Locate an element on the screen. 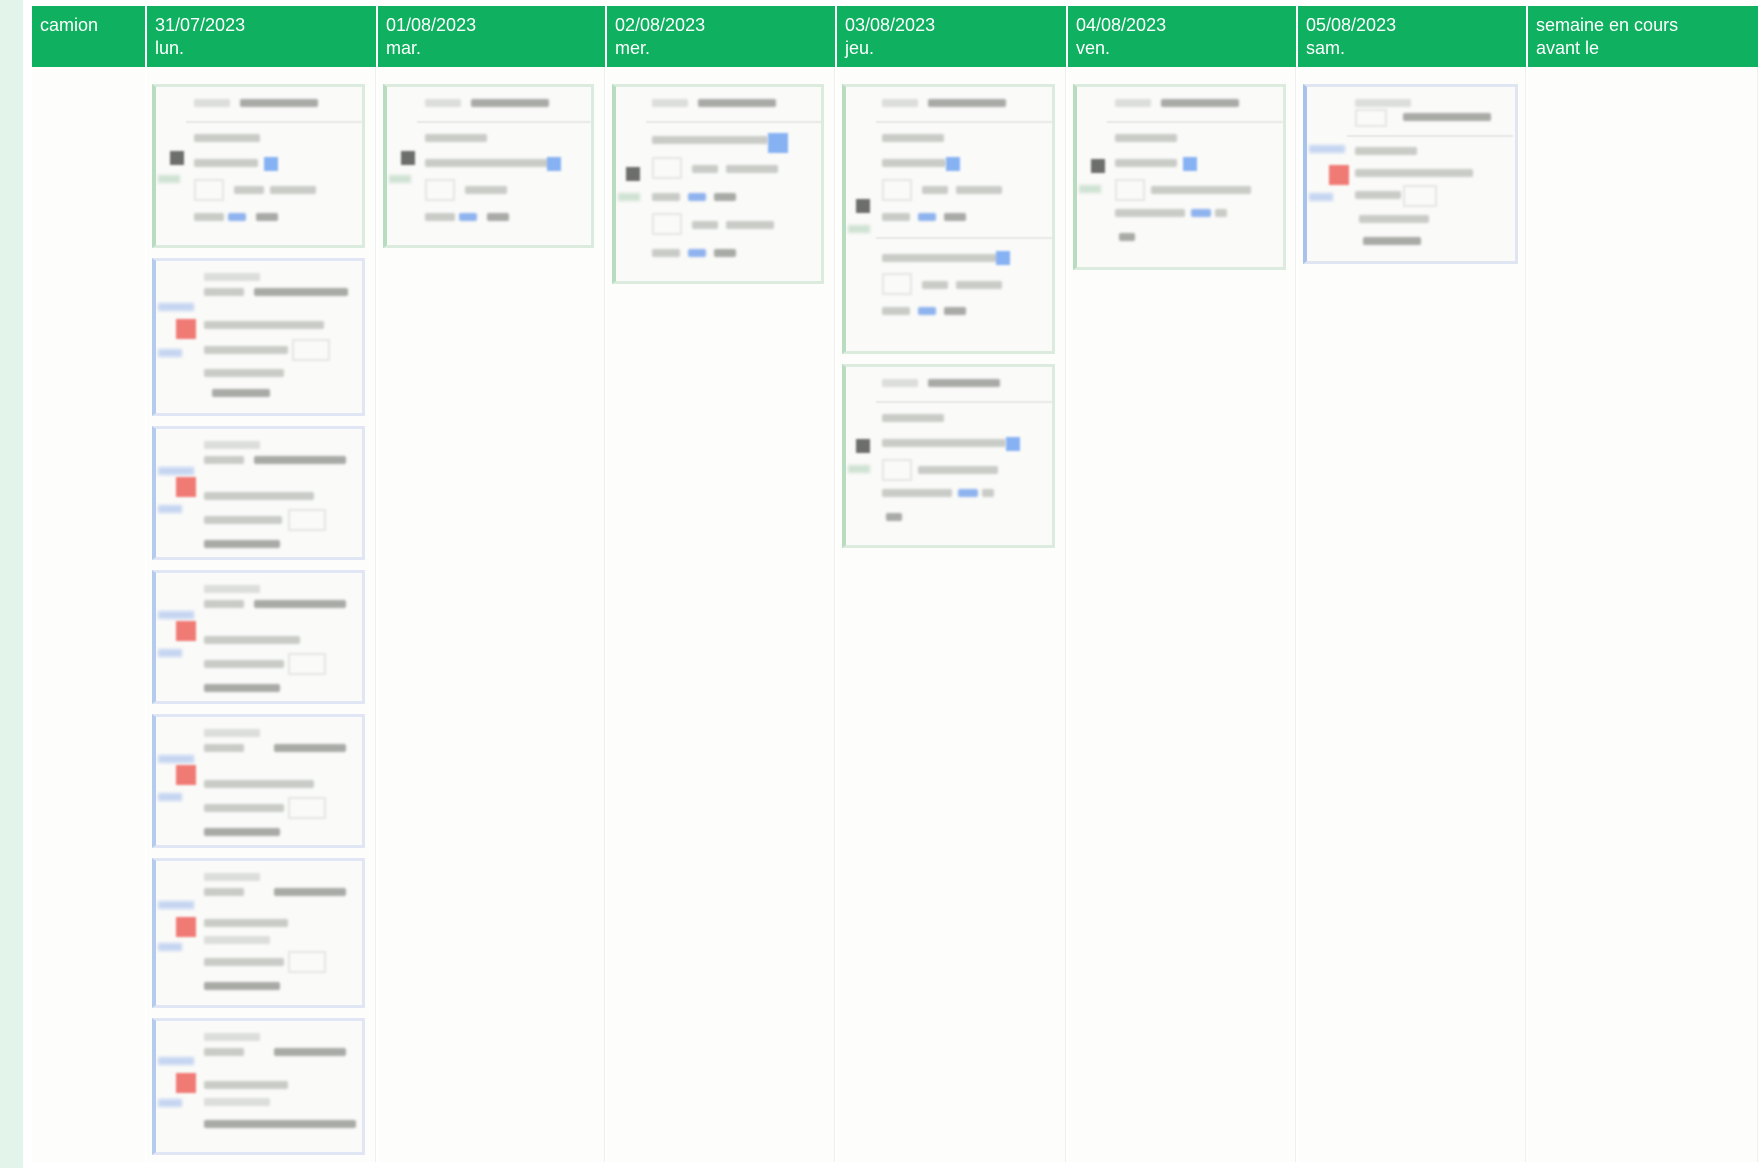  day-column-sat is located at coordinates (1412, 614).